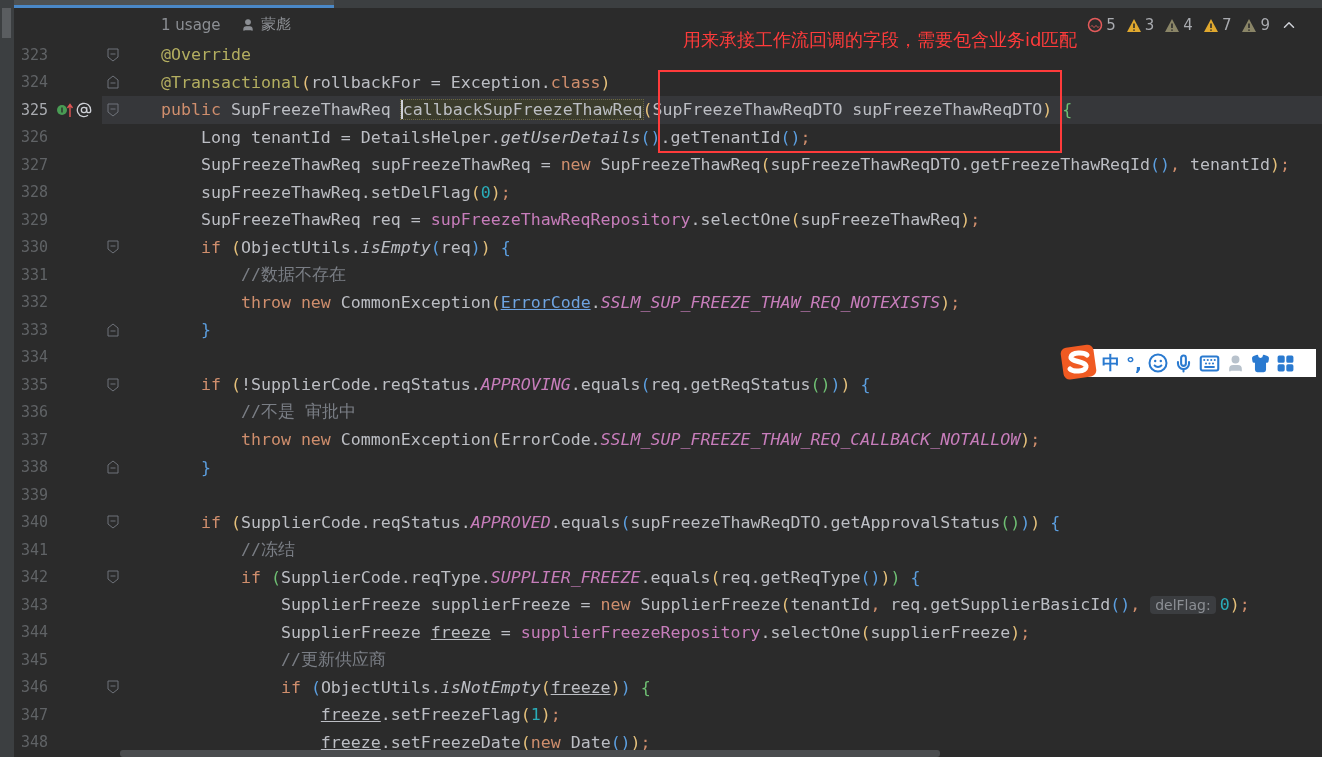  I want to click on line-number: 328, so click(33, 192).